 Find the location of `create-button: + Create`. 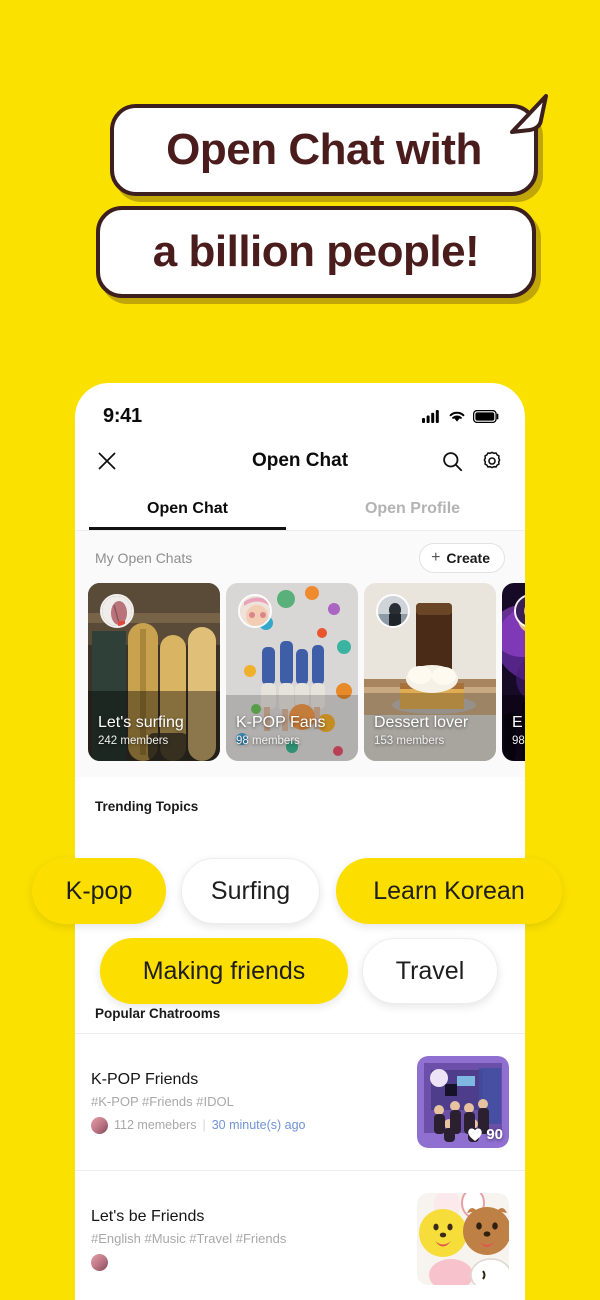

create-button: + Create is located at coordinates (462, 558).